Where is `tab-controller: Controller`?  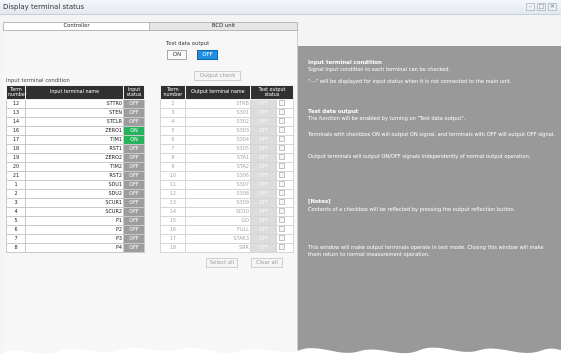 tab-controller: Controller is located at coordinates (76, 26).